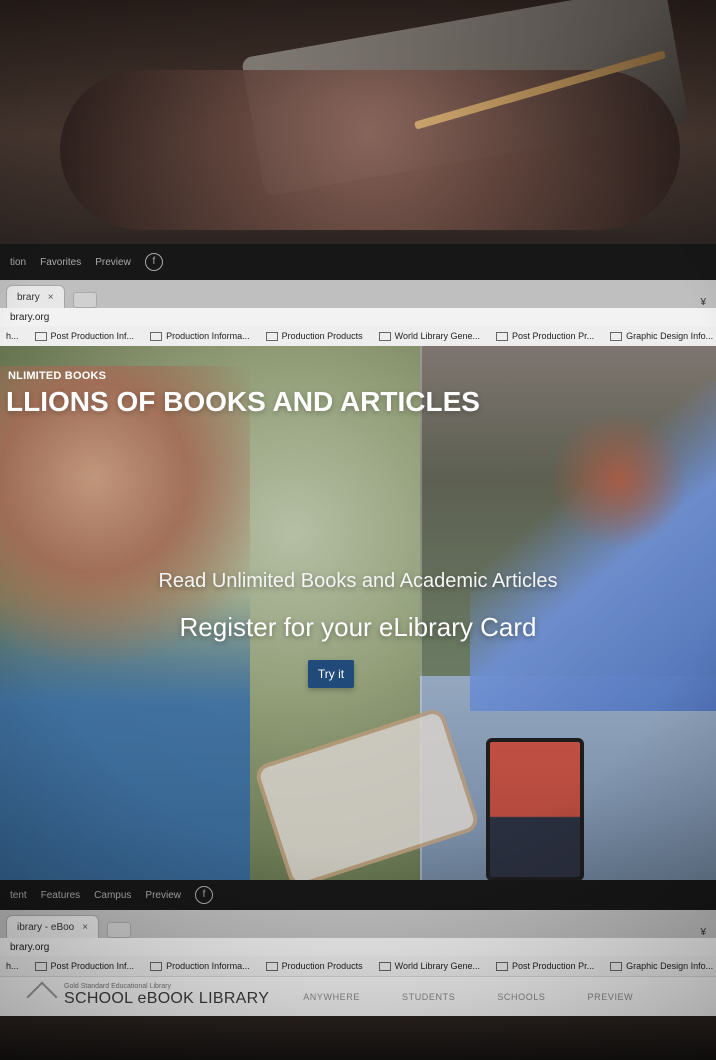 The image size is (716, 1060). I want to click on nav-item: tion, so click(18, 262).